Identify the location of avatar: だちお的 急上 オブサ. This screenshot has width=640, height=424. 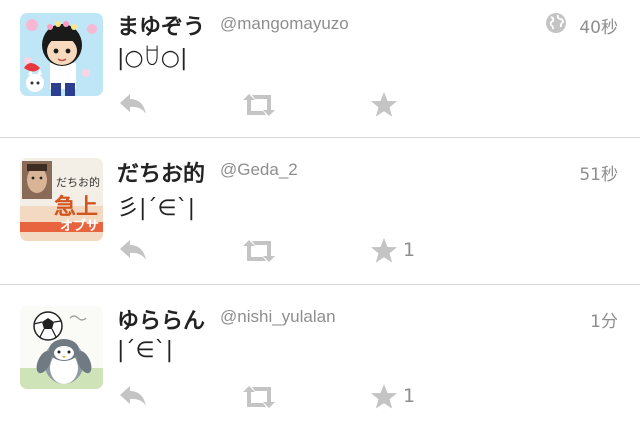
(61, 199).